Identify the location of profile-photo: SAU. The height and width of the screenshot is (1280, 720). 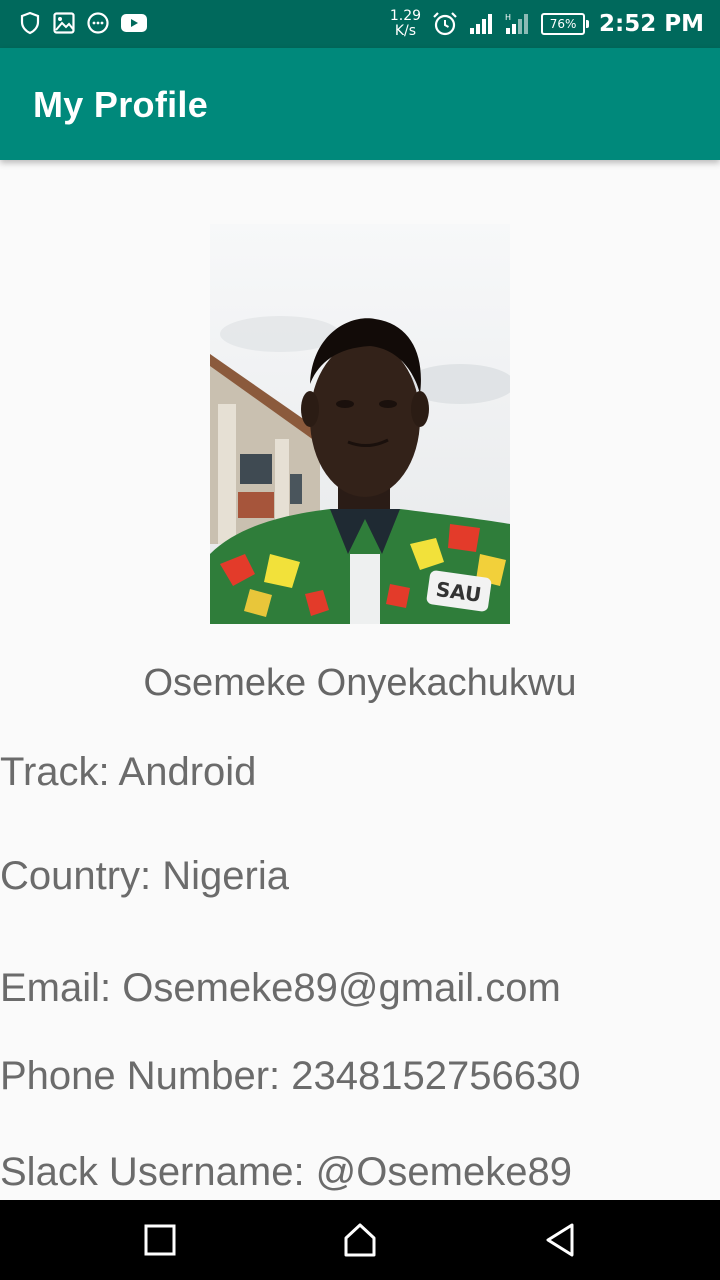
(362, 424).